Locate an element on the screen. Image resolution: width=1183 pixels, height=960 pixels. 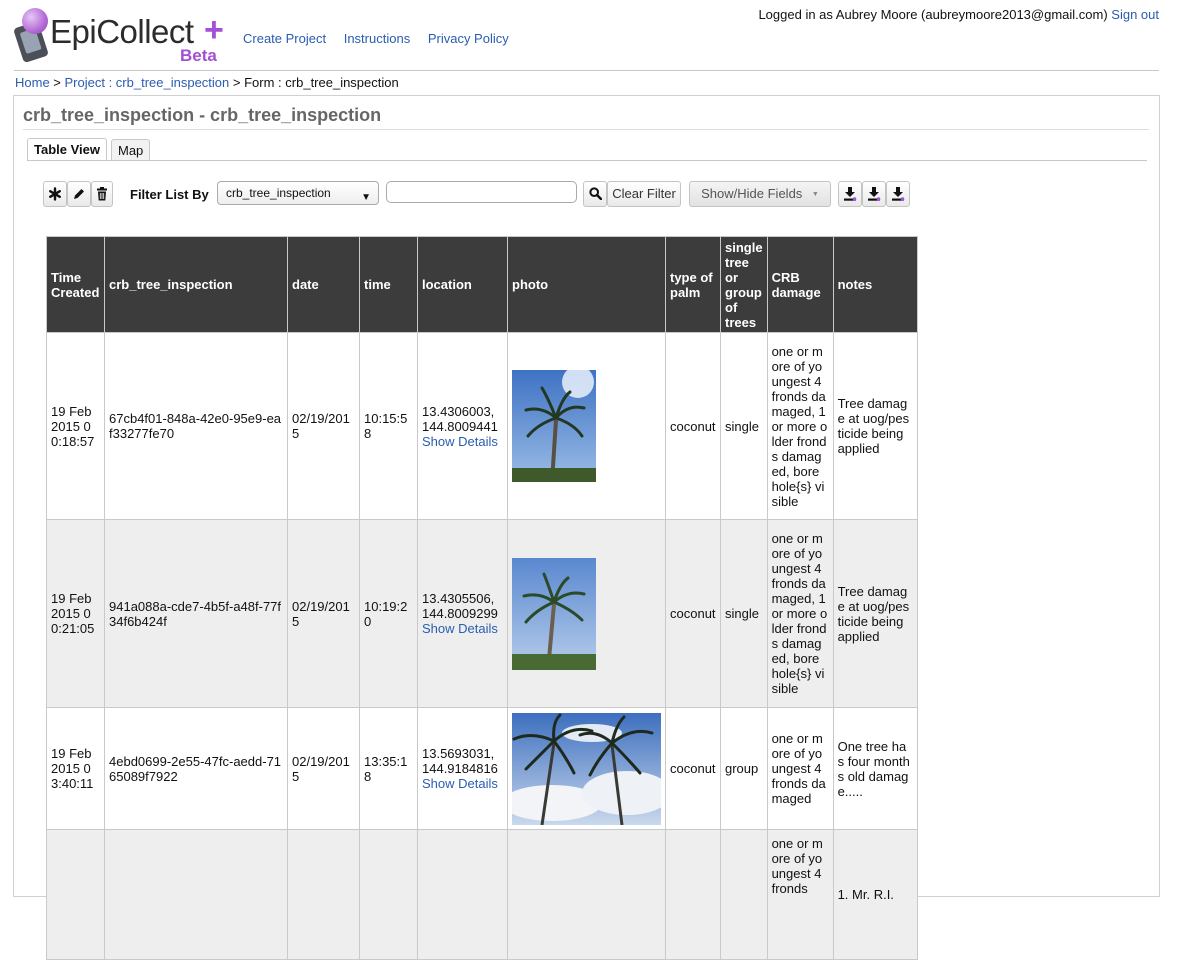
crb-damage-cell: one or more of youngest 4 fronds damaged is located at coordinates (800, 768).